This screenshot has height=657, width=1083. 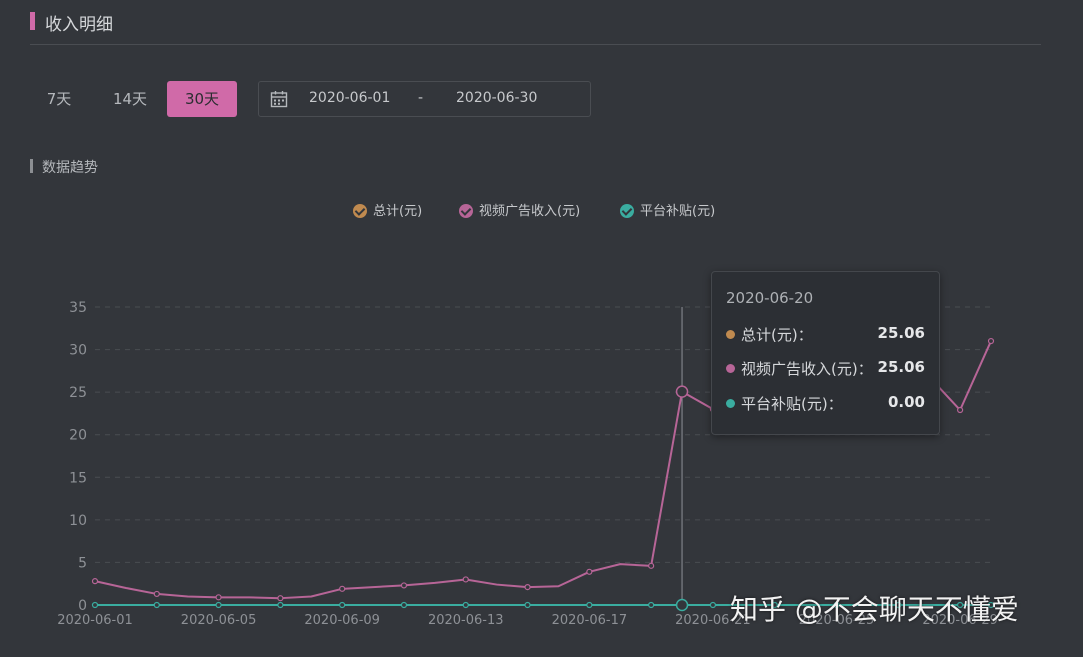 What do you see at coordinates (807, 369) in the screenshot?
I see `tooltip-series-name: 视频广告收入(元)：` at bounding box center [807, 369].